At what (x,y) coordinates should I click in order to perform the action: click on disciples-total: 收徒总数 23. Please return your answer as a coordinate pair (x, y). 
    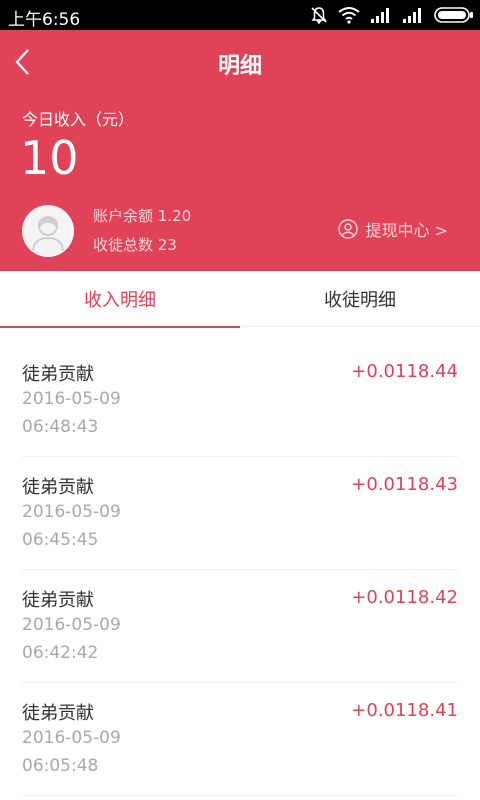
    Looking at the image, I should click on (135, 245).